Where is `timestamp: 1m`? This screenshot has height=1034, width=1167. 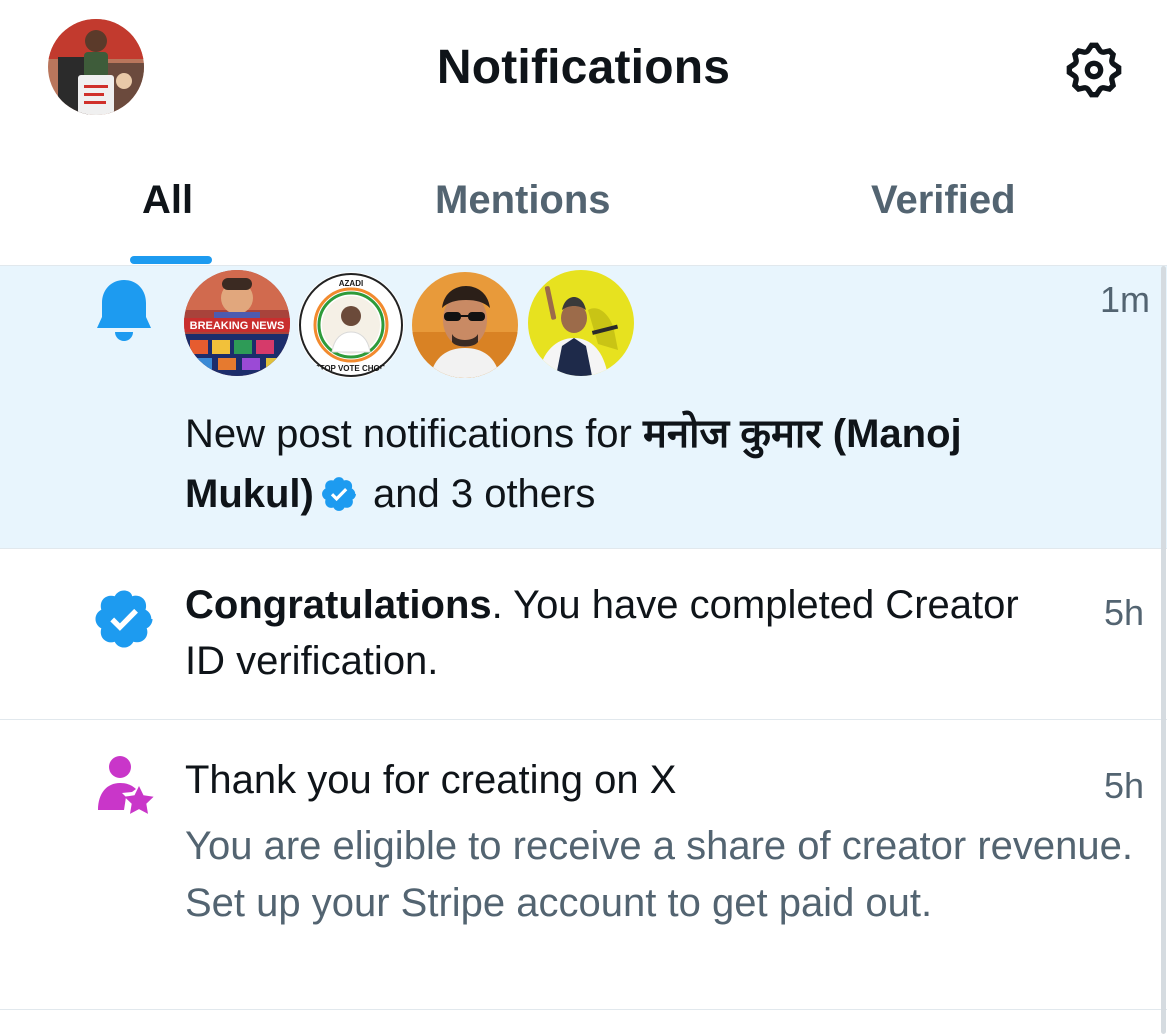
timestamp: 1m is located at coordinates (1125, 299).